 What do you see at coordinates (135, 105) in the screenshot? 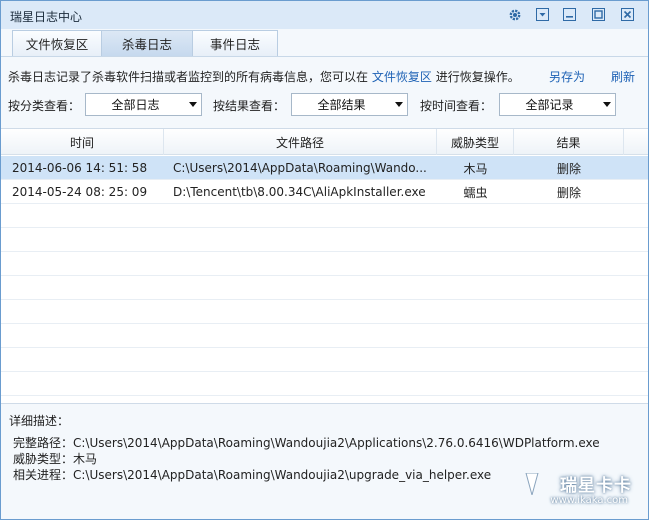
I see `category-filter-value: 全部日志` at bounding box center [135, 105].